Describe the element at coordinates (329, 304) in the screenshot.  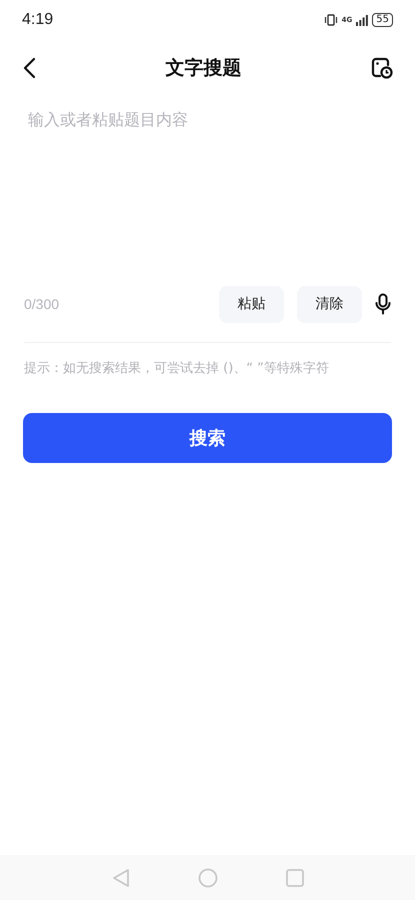
I see `action-button: 清除` at that location.